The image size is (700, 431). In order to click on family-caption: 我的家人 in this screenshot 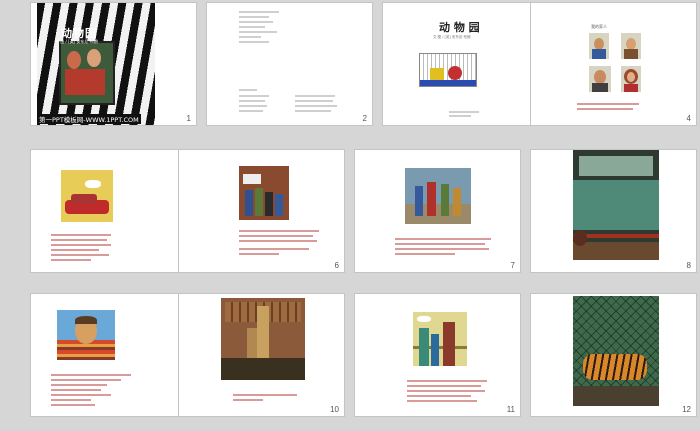, I will do `click(599, 26)`.